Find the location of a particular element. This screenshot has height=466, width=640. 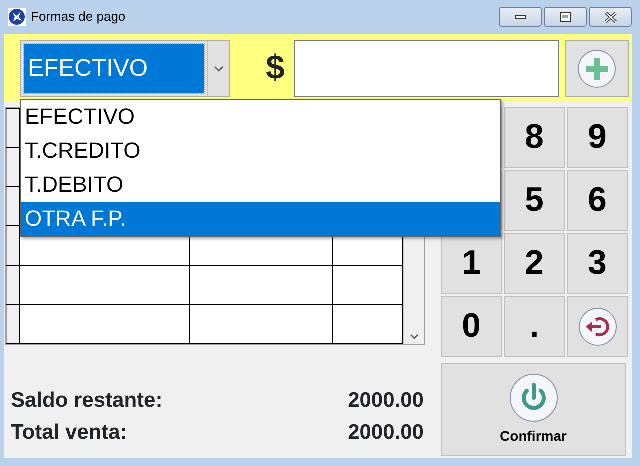

maximize-icon is located at coordinates (565, 17).